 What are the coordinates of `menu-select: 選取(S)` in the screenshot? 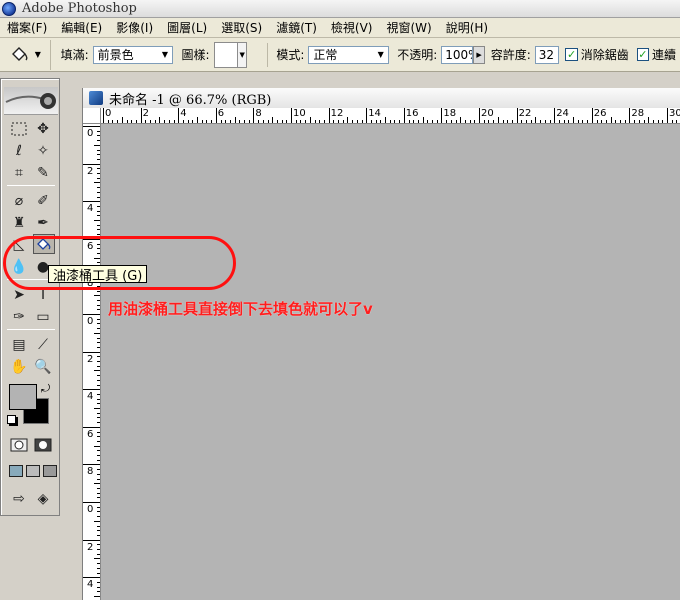 It's located at (241, 27).